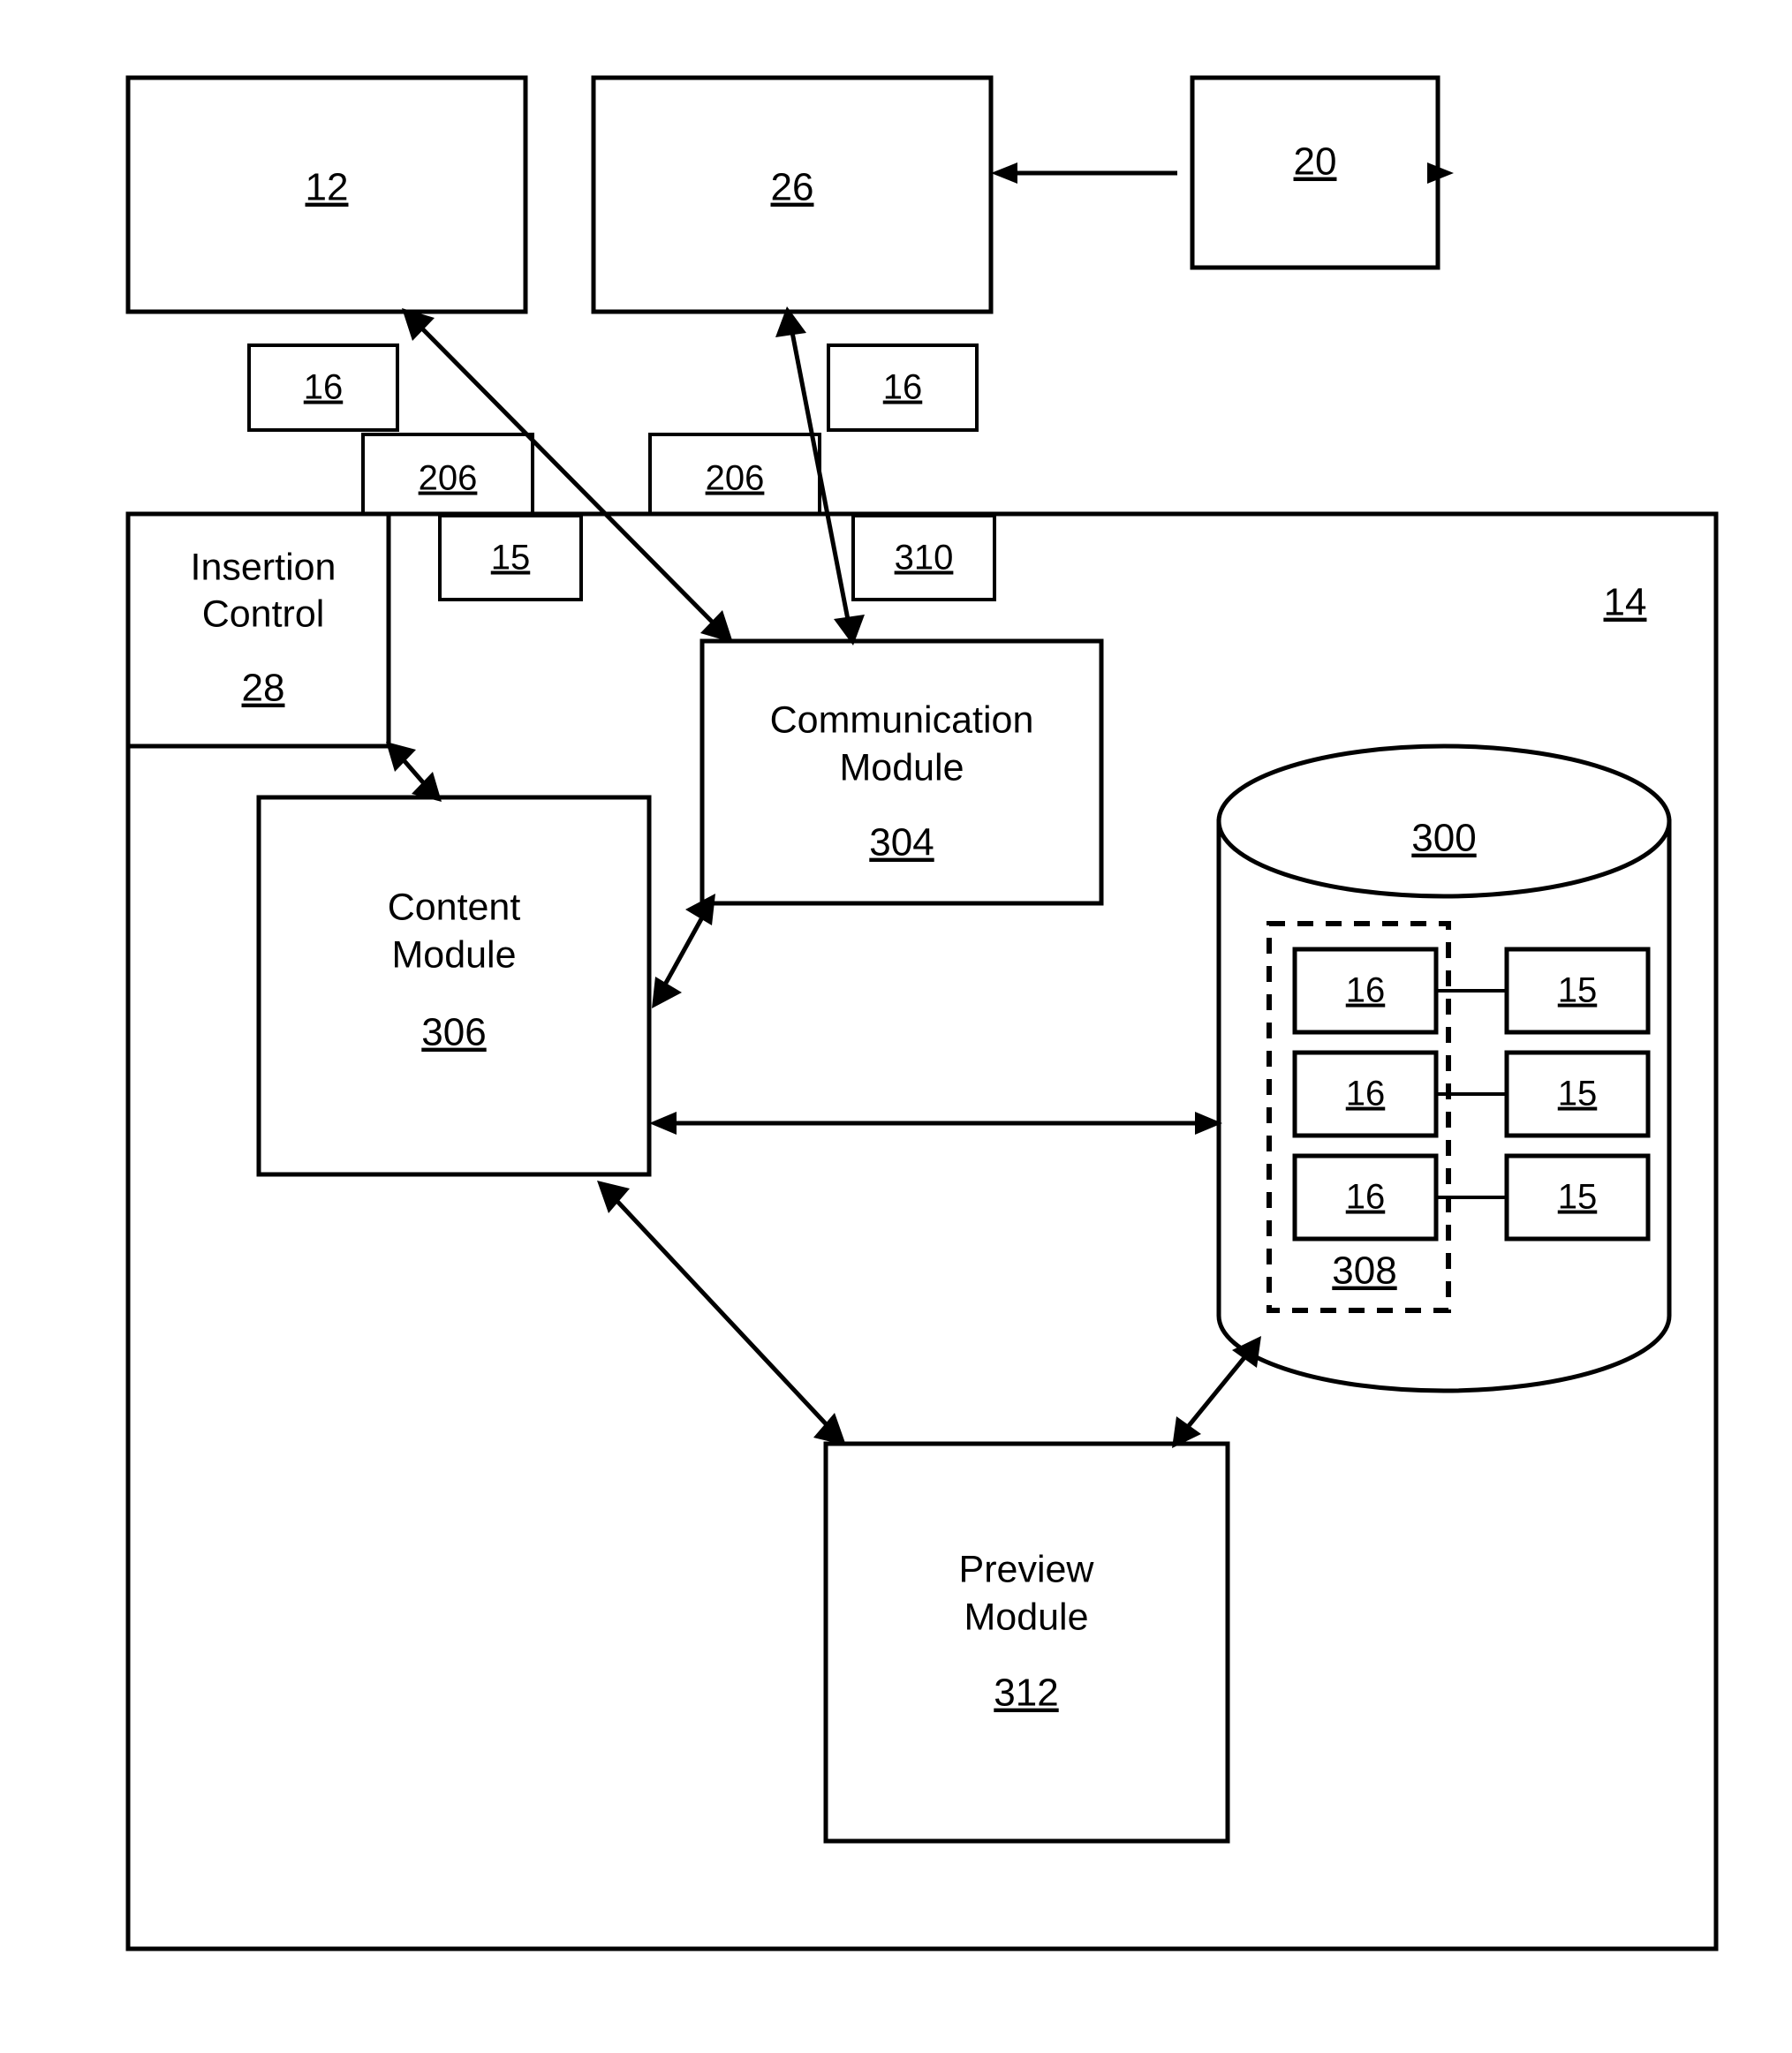 This screenshot has width=1792, height=2053. What do you see at coordinates (1364, 1271) in the screenshot?
I see `database-group-308-label: 308` at bounding box center [1364, 1271].